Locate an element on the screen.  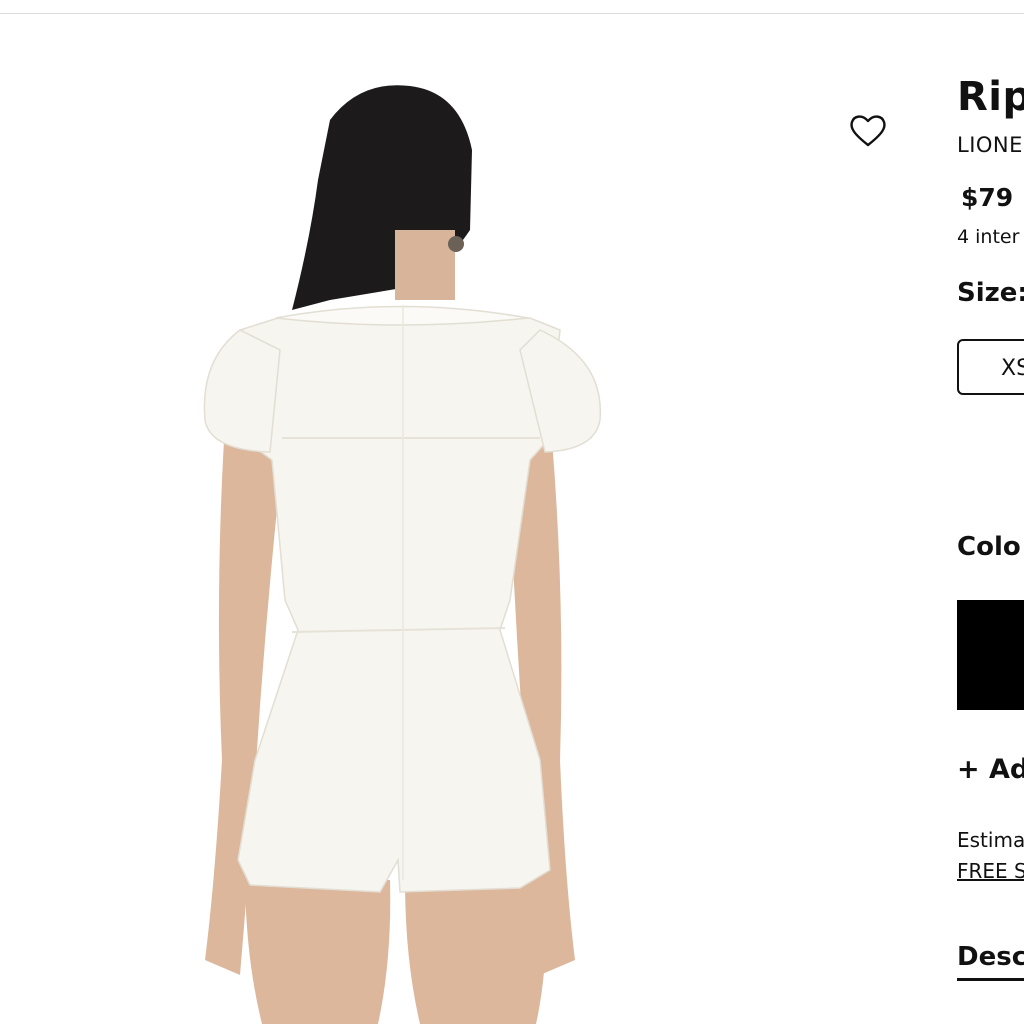
product-price: $79 is located at coordinates (987, 197).